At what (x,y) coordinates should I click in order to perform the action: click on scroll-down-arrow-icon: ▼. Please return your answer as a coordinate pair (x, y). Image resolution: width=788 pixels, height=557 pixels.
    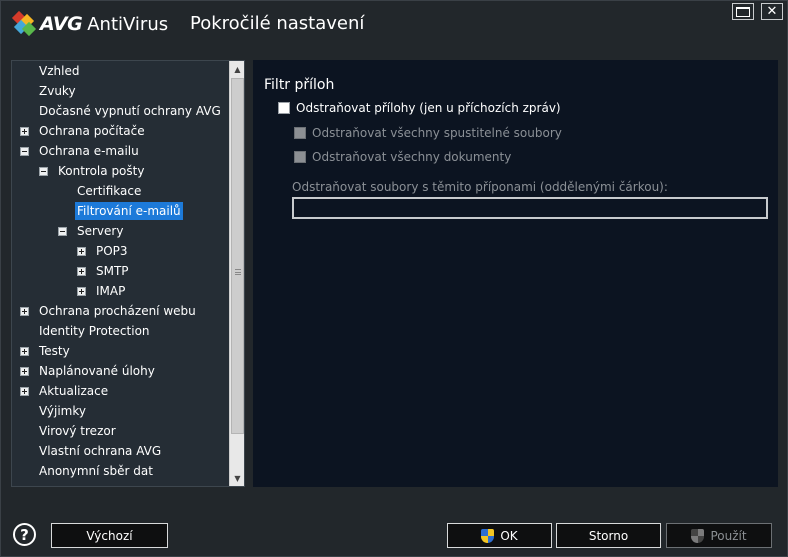
    Looking at the image, I should click on (237, 478).